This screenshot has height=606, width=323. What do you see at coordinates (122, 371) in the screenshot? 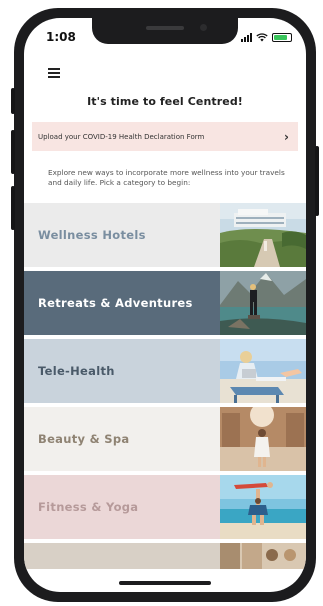
I see `category-label: Tele-Health` at bounding box center [122, 371].